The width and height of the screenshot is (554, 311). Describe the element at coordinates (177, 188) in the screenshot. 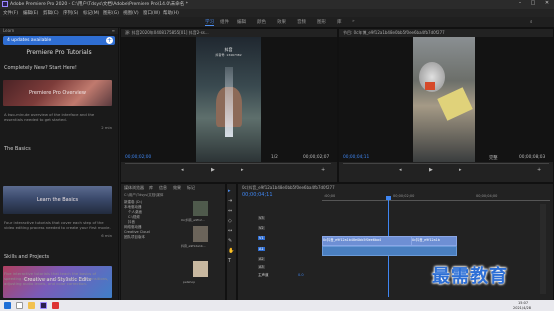

I see `tab-effects: 效果` at that location.